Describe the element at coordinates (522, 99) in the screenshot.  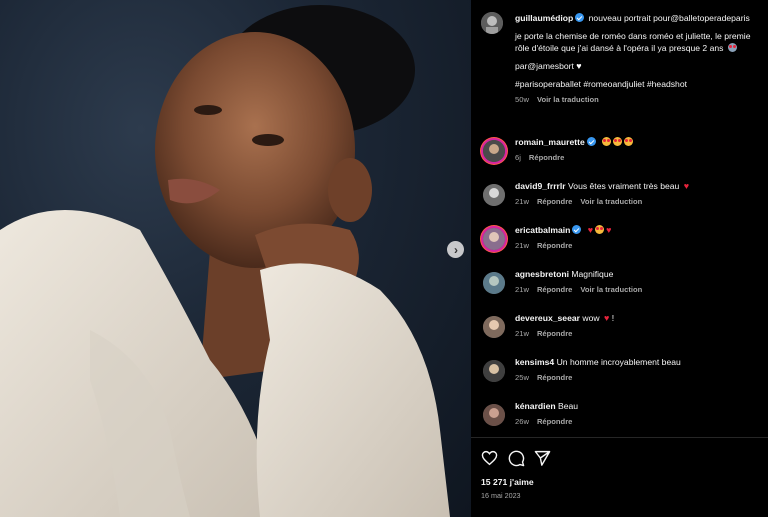
I see `post-age: 50w` at that location.